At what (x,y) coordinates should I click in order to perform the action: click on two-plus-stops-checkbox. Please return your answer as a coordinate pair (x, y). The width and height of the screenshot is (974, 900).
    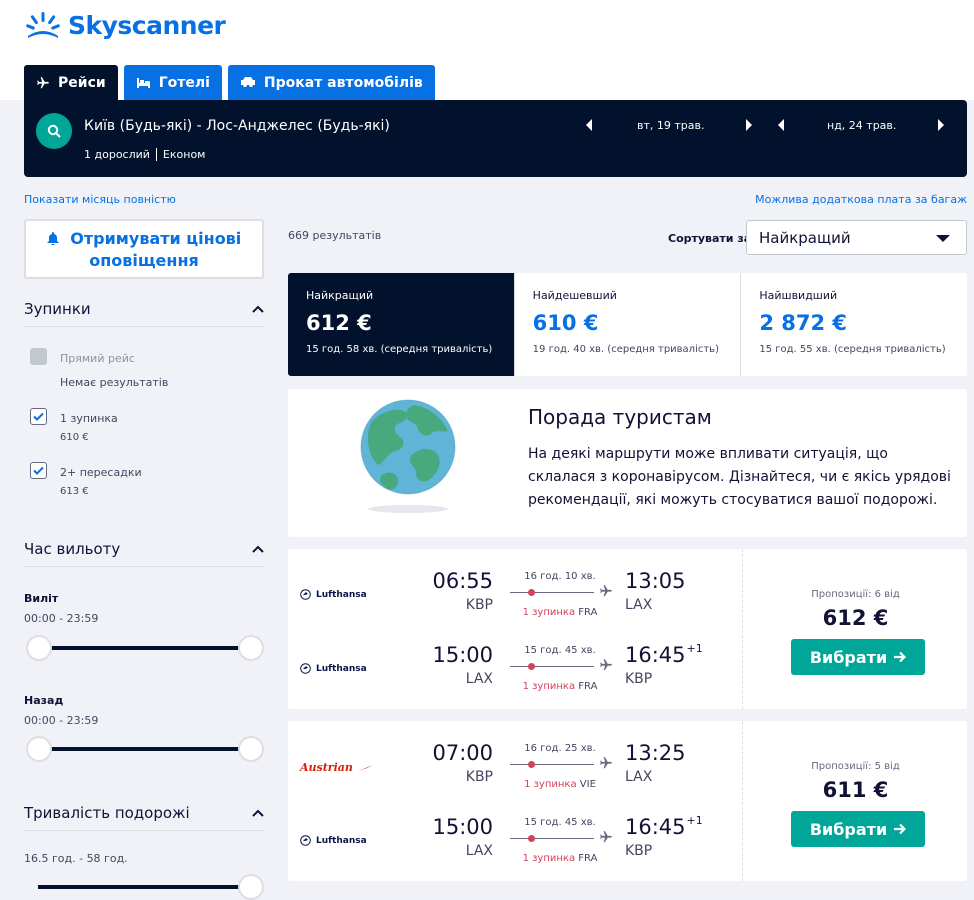
    Looking at the image, I should click on (38, 470).